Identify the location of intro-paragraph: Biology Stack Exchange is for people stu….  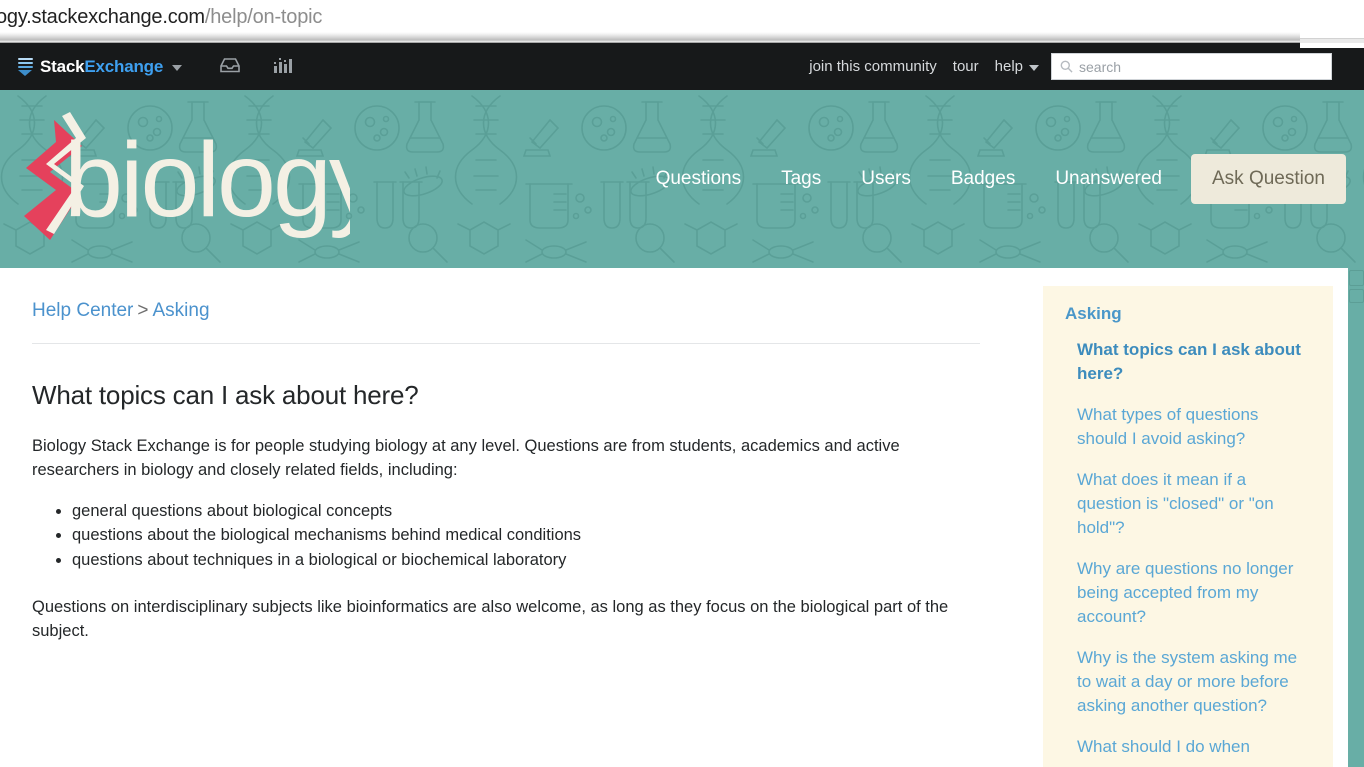
(466, 458).